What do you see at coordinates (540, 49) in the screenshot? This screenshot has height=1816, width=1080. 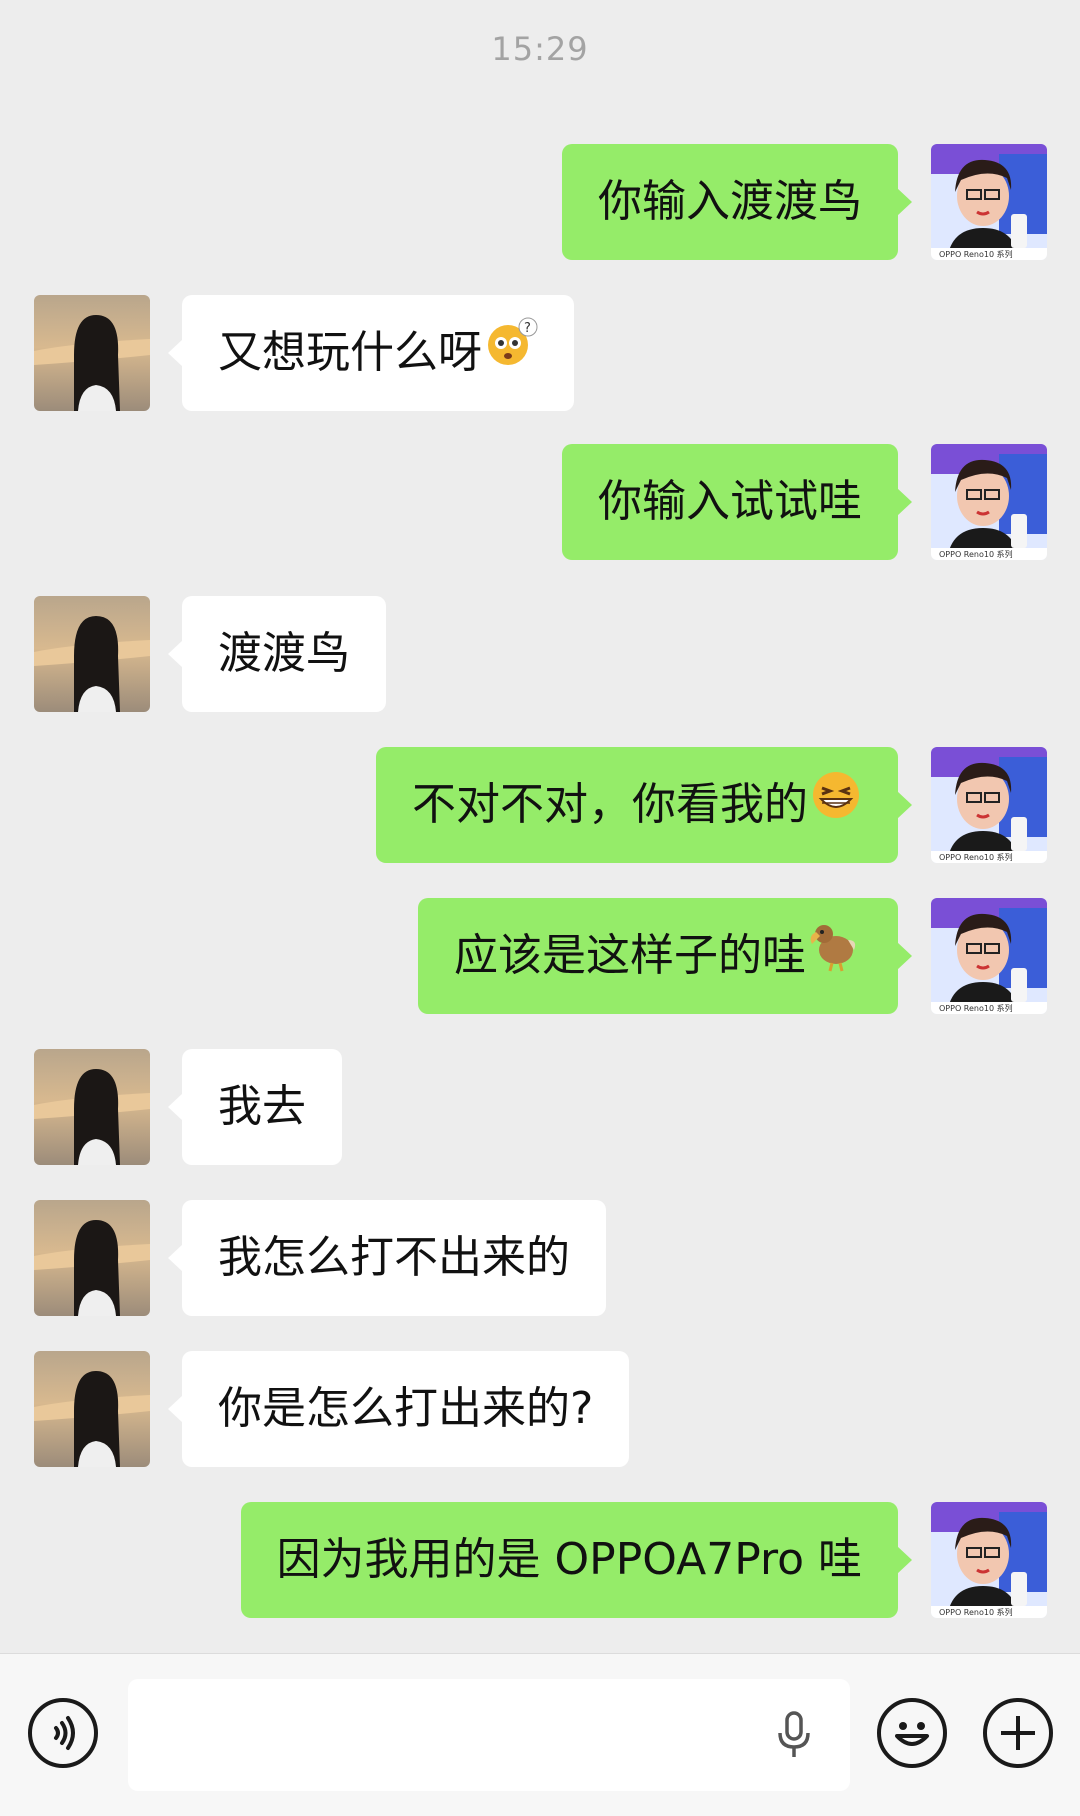 I see `message-timestamp: 15:29` at bounding box center [540, 49].